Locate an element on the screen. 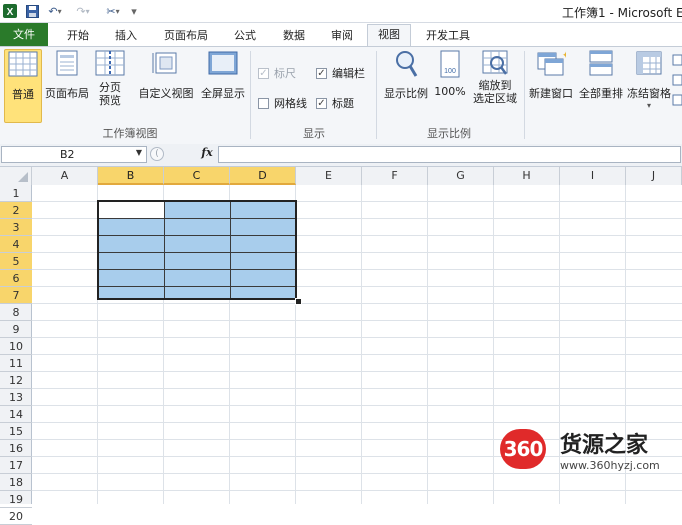 This screenshot has height=525, width=682. customize-icon: ✂ ▾ is located at coordinates (113, 11).